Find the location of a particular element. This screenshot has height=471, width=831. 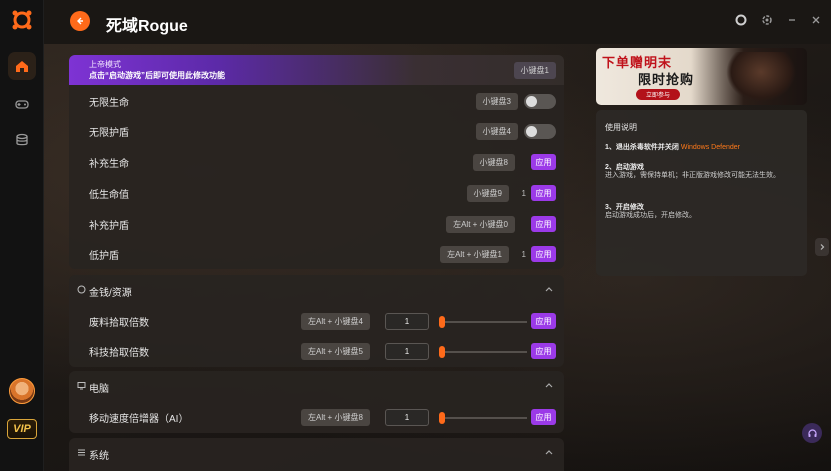

cheat-label: 无限生命 is located at coordinates (109, 103).